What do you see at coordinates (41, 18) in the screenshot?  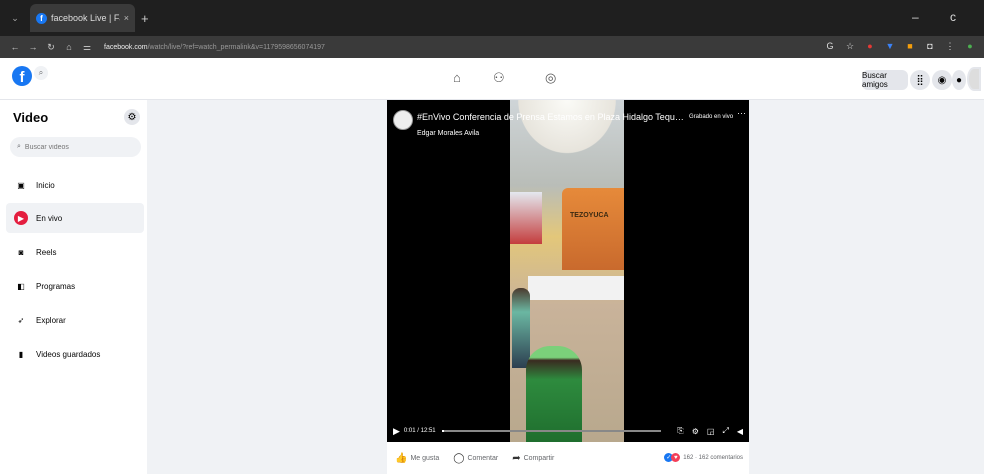 I see `facebook-favicon-icon: f` at bounding box center [41, 18].